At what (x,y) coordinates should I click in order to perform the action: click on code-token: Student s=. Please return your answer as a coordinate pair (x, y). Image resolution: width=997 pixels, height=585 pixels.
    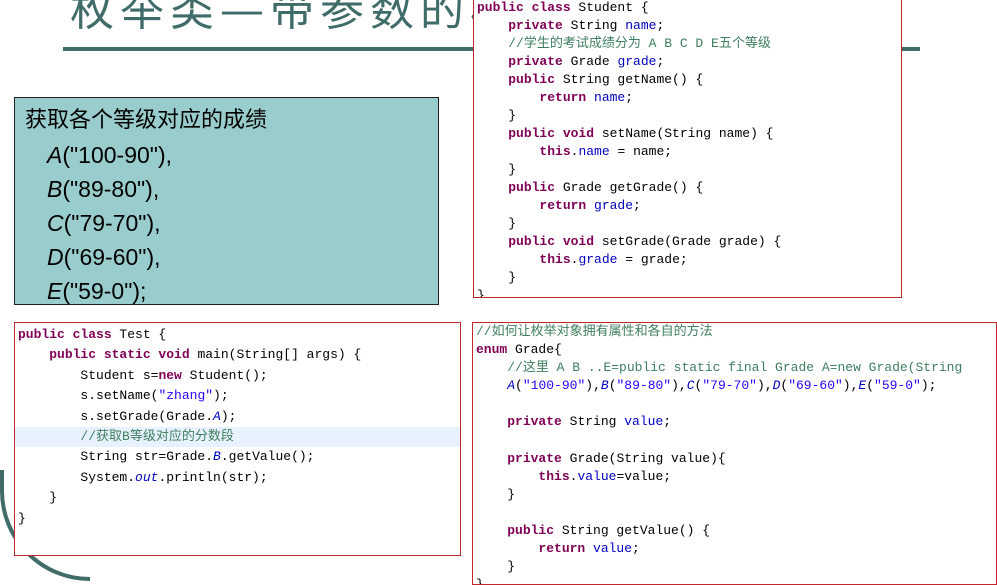
    Looking at the image, I should click on (88, 375).